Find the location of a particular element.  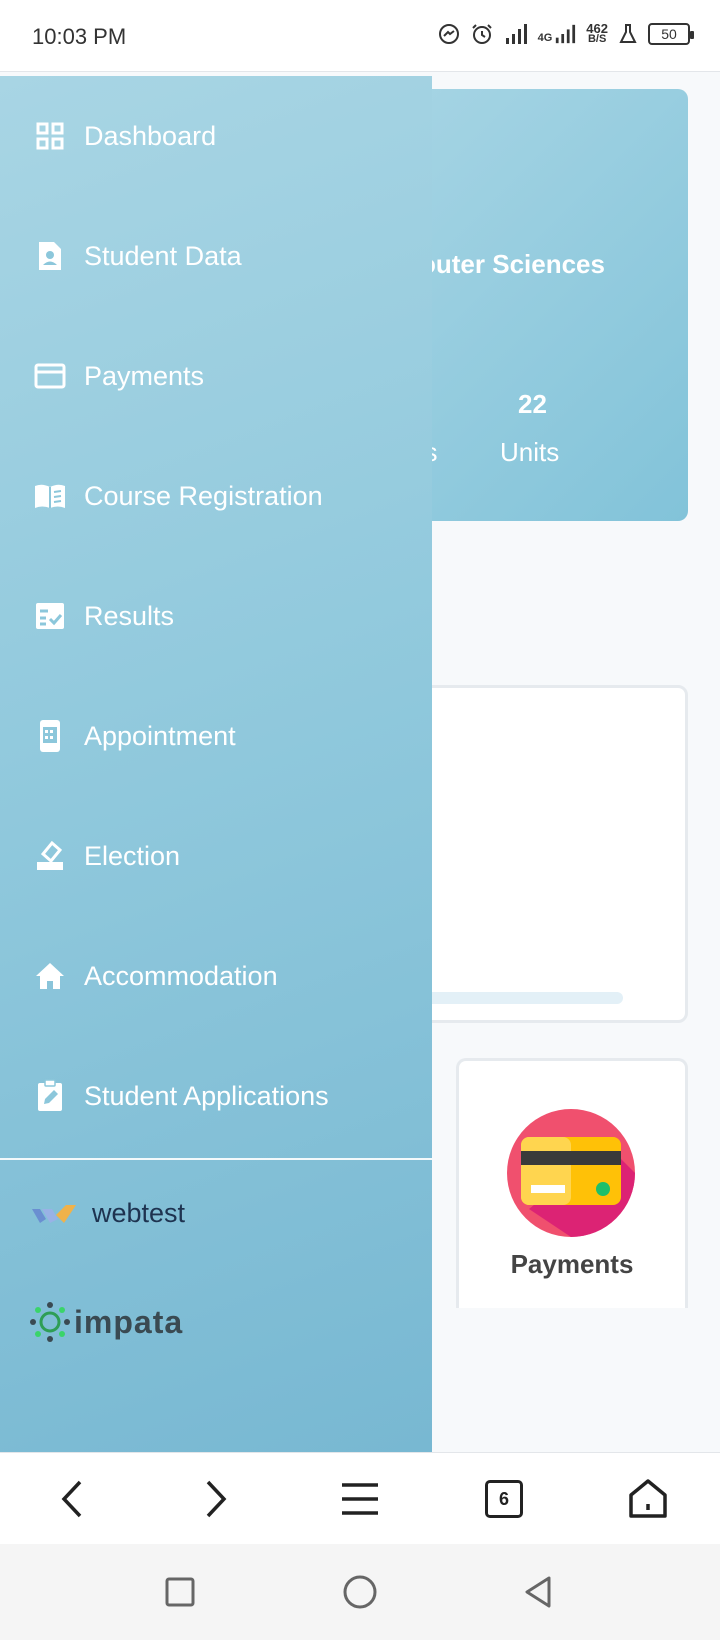

menu-button is located at coordinates (360, 1499).